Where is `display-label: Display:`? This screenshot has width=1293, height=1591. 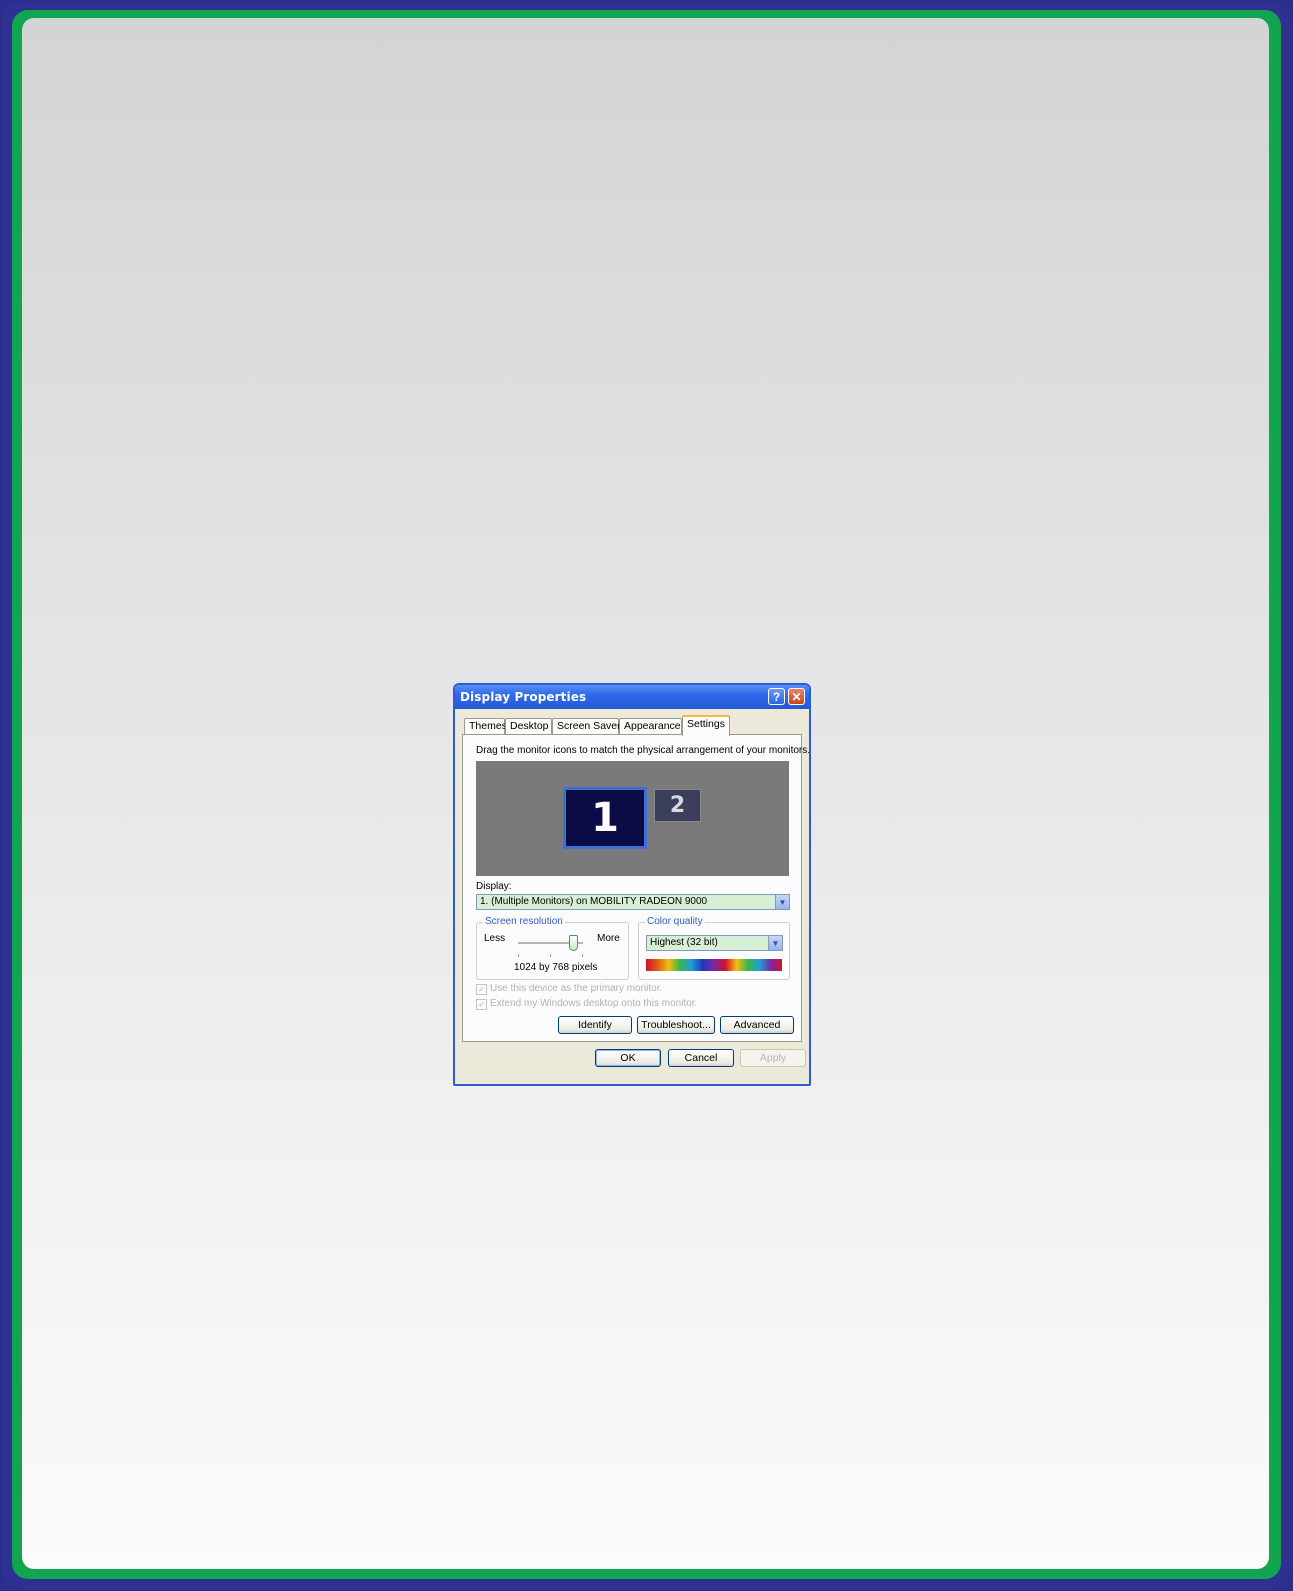 display-label: Display: is located at coordinates (494, 886).